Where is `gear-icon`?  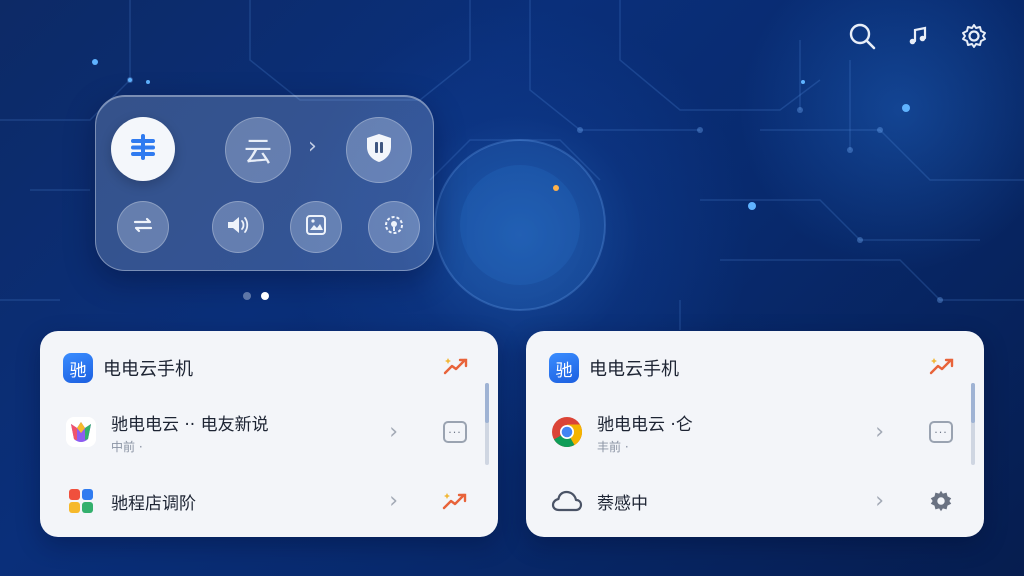
gear-icon is located at coordinates (941, 501).